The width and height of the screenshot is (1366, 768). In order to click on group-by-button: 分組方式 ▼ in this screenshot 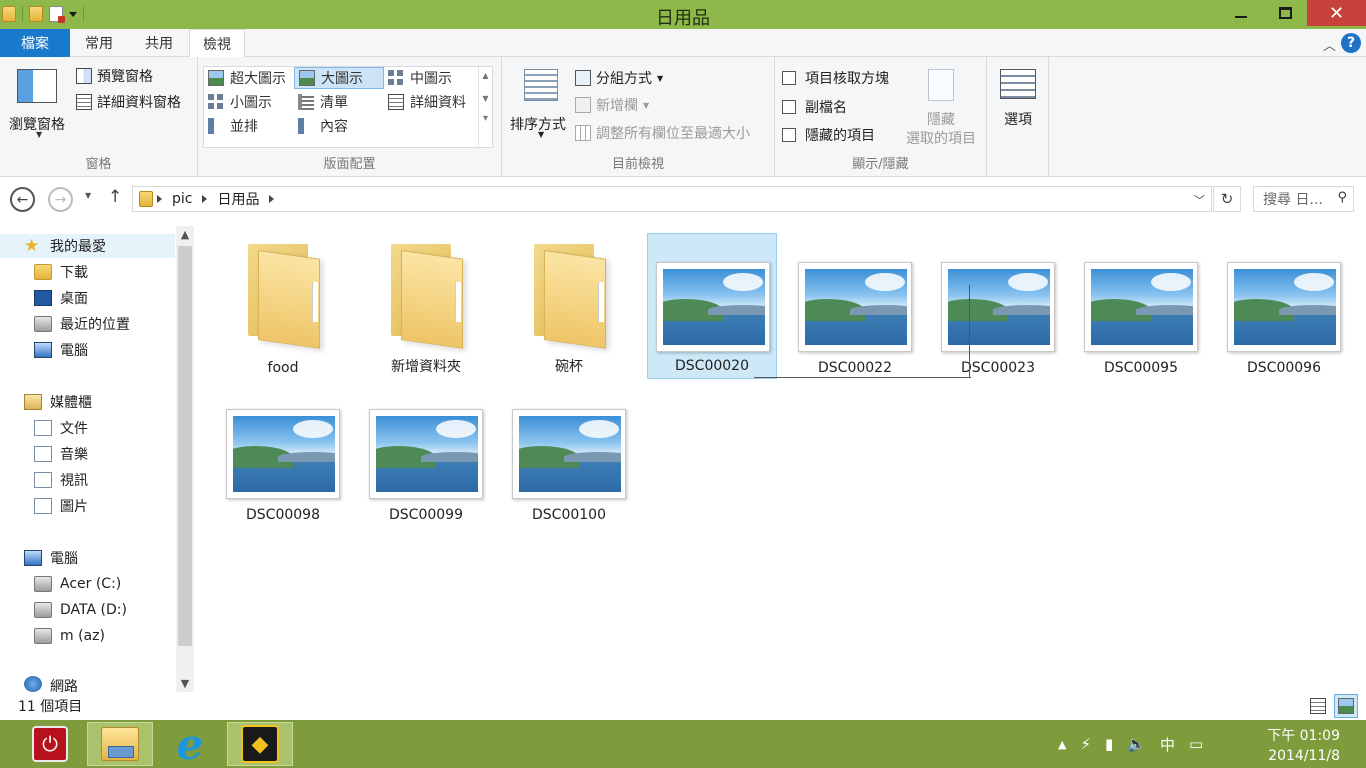, I will do `click(619, 78)`.